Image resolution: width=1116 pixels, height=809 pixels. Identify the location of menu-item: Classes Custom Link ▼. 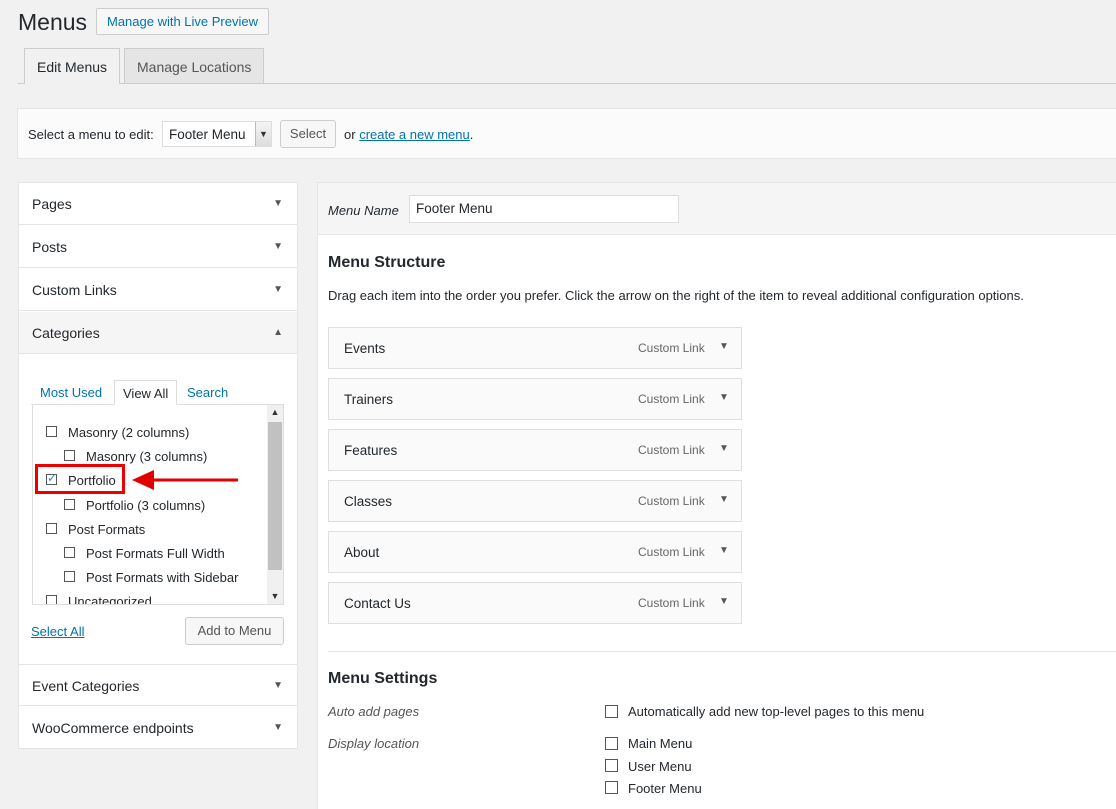
(535, 501).